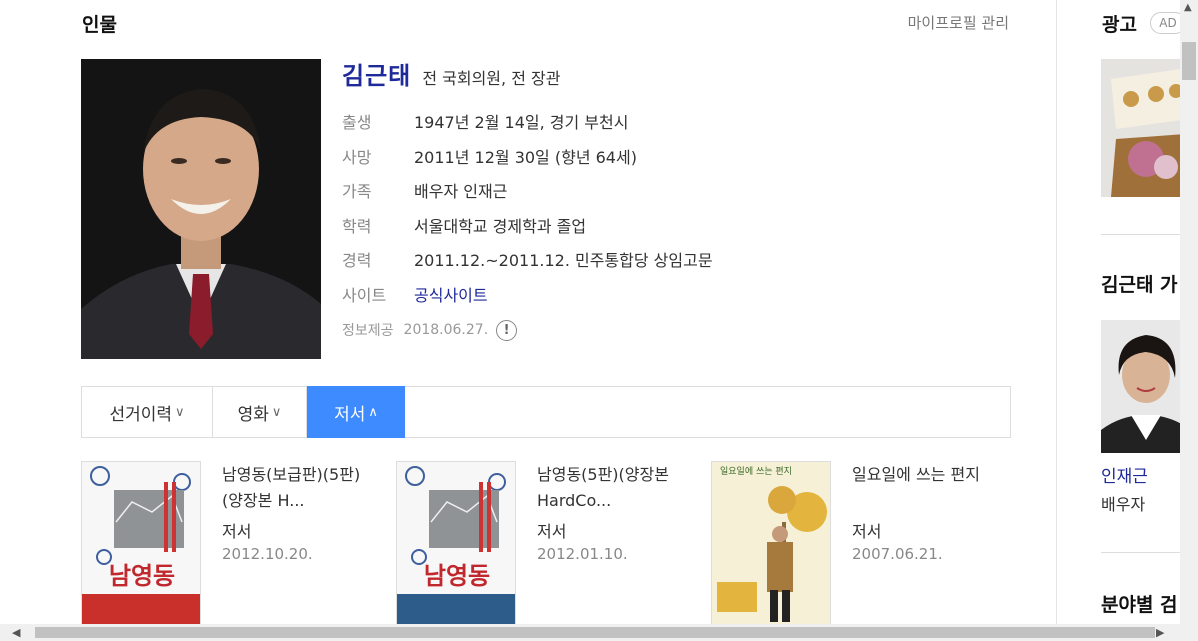 The height and width of the screenshot is (641, 1198). I want to click on info-row-birth: 출생 1947년 2월 14일, 경기 부천시, so click(527, 121).